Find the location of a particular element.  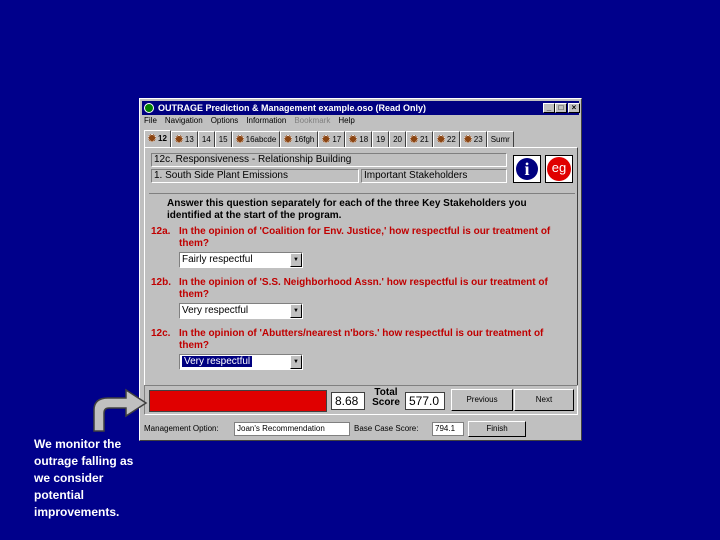

tab-label: 19 is located at coordinates (381, 139).